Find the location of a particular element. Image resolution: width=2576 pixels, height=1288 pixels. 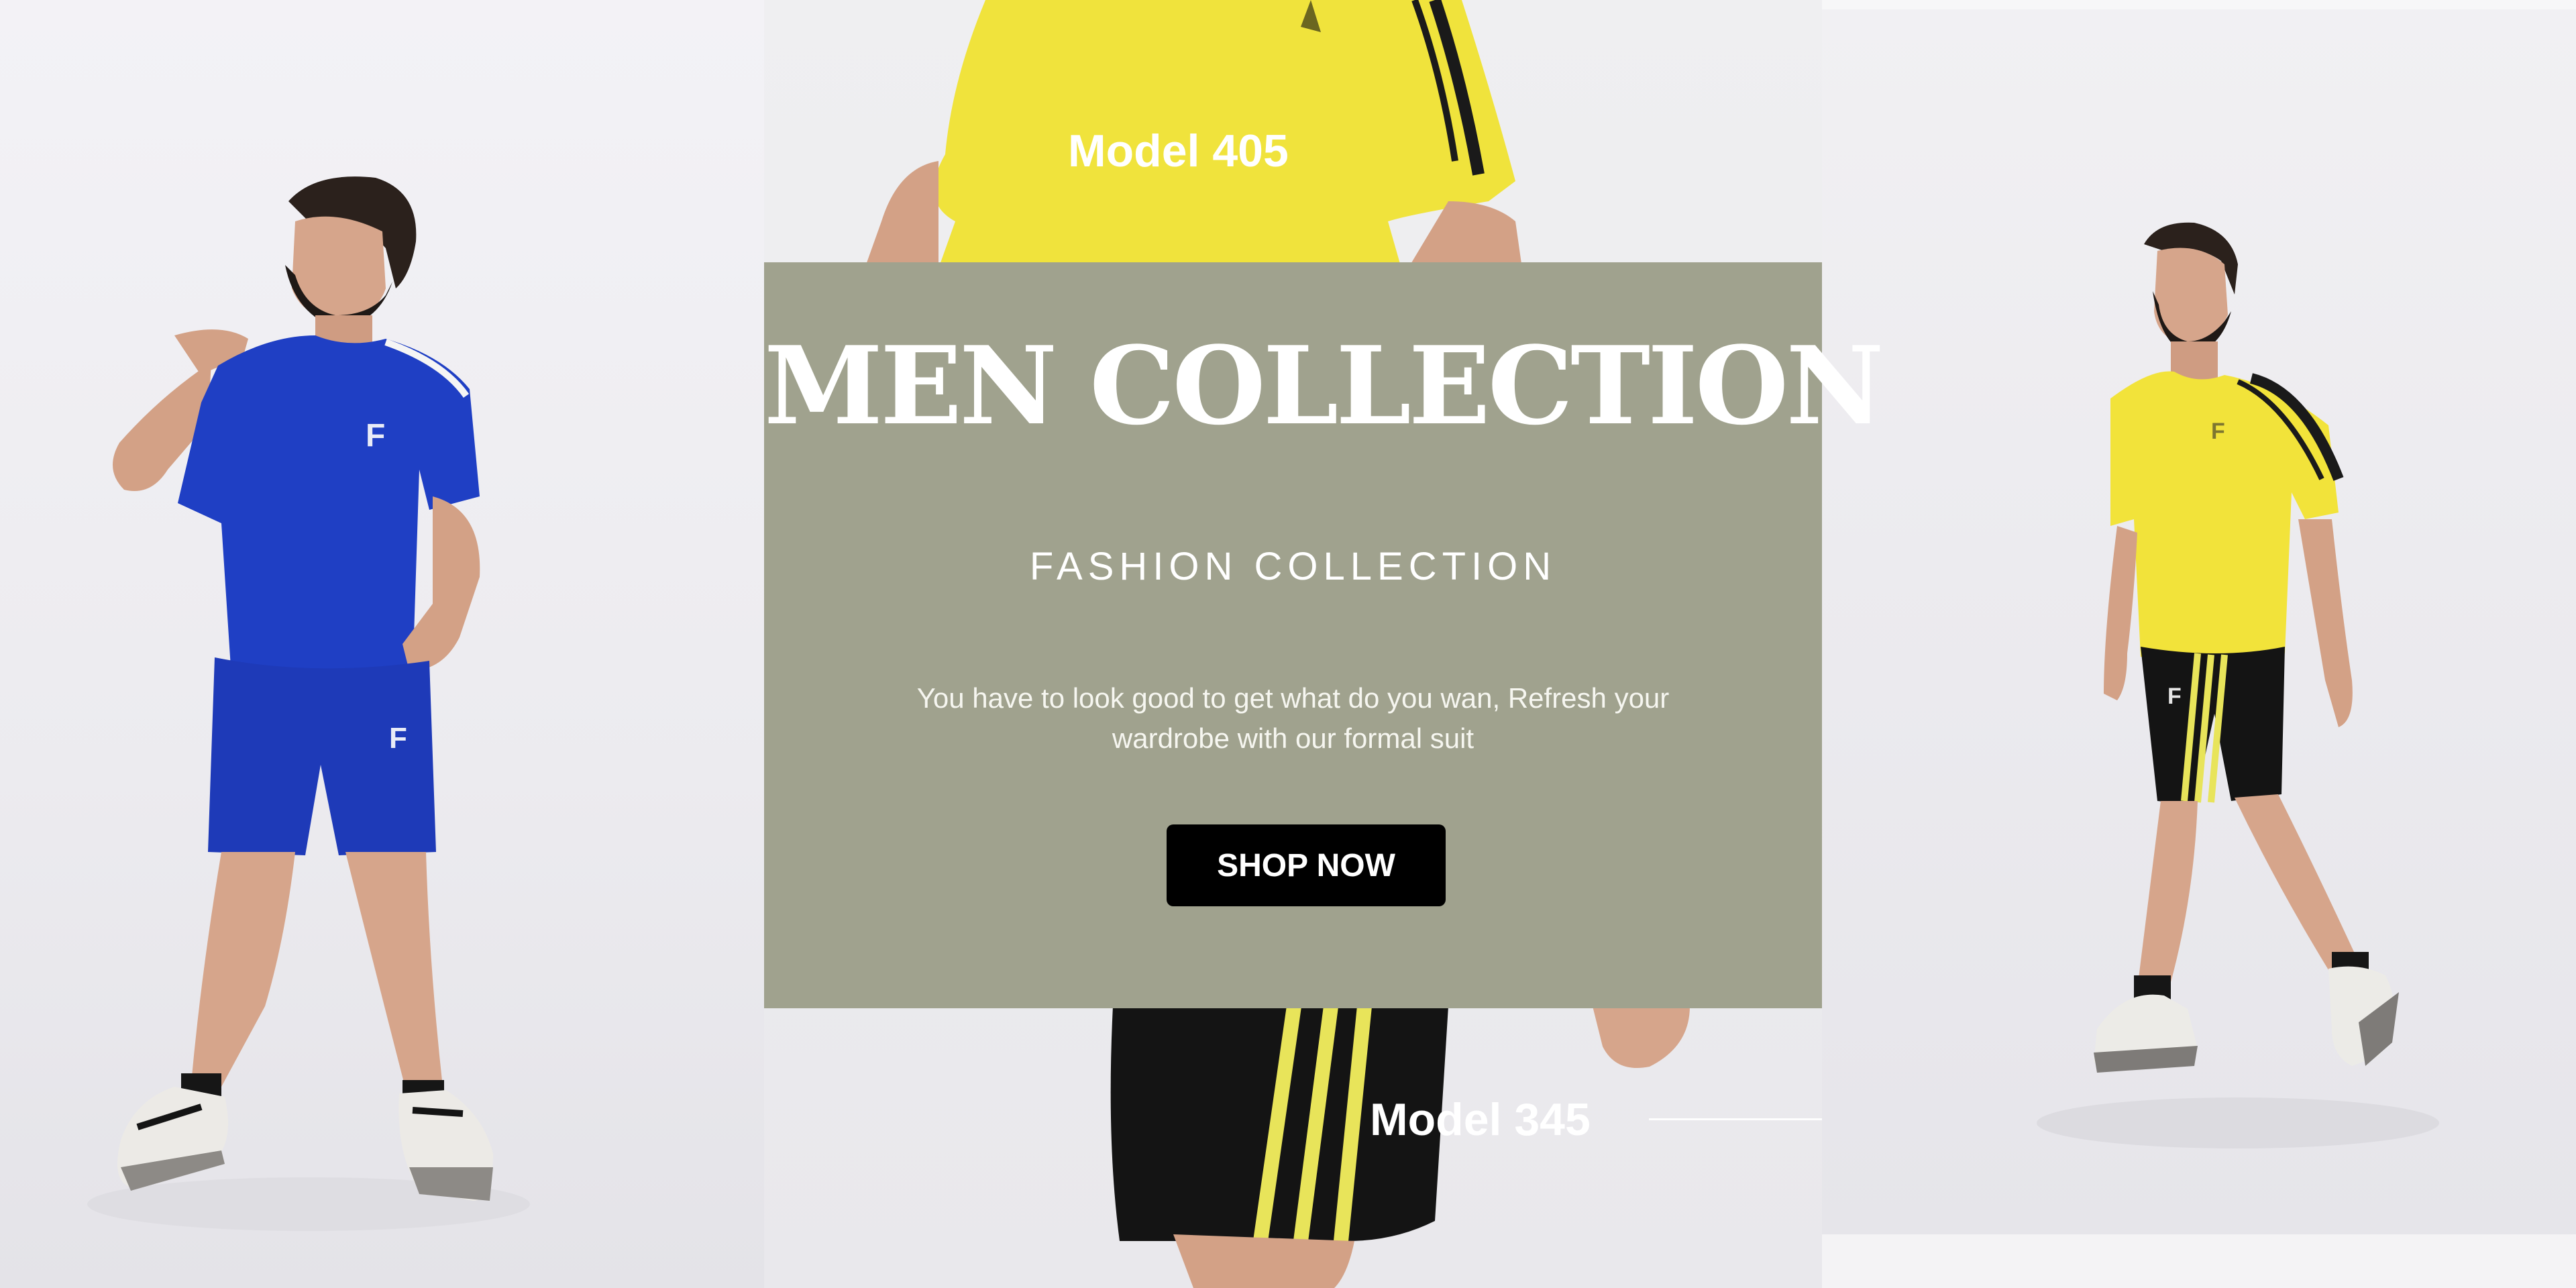

shop-now-button: SHOP NOW is located at coordinates (1306, 865).